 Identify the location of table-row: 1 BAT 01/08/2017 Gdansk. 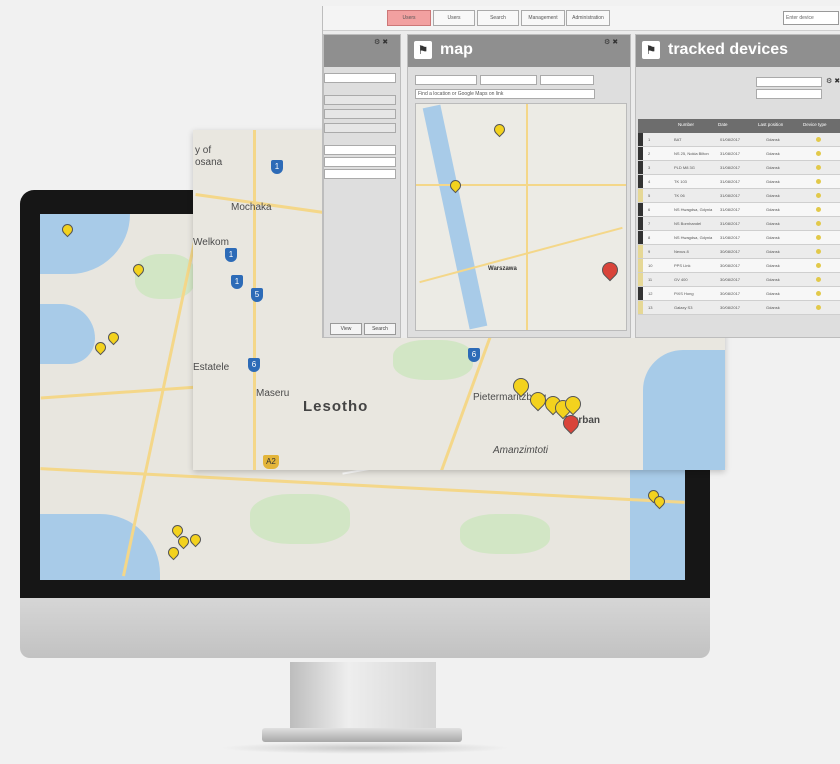
(739, 140).